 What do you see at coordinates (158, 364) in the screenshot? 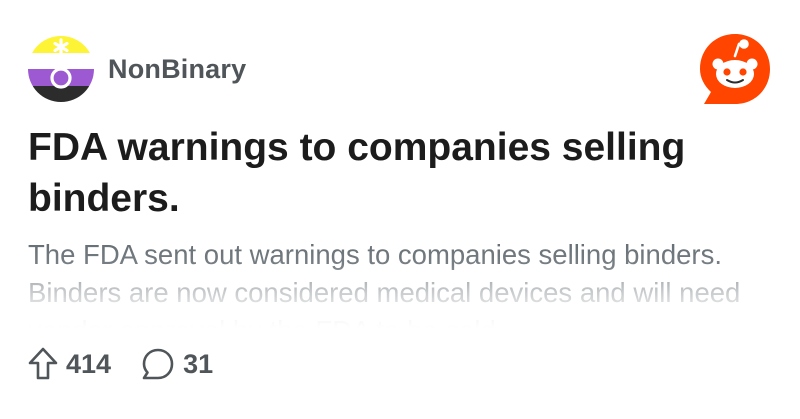
I see `comment-bubble-icon` at bounding box center [158, 364].